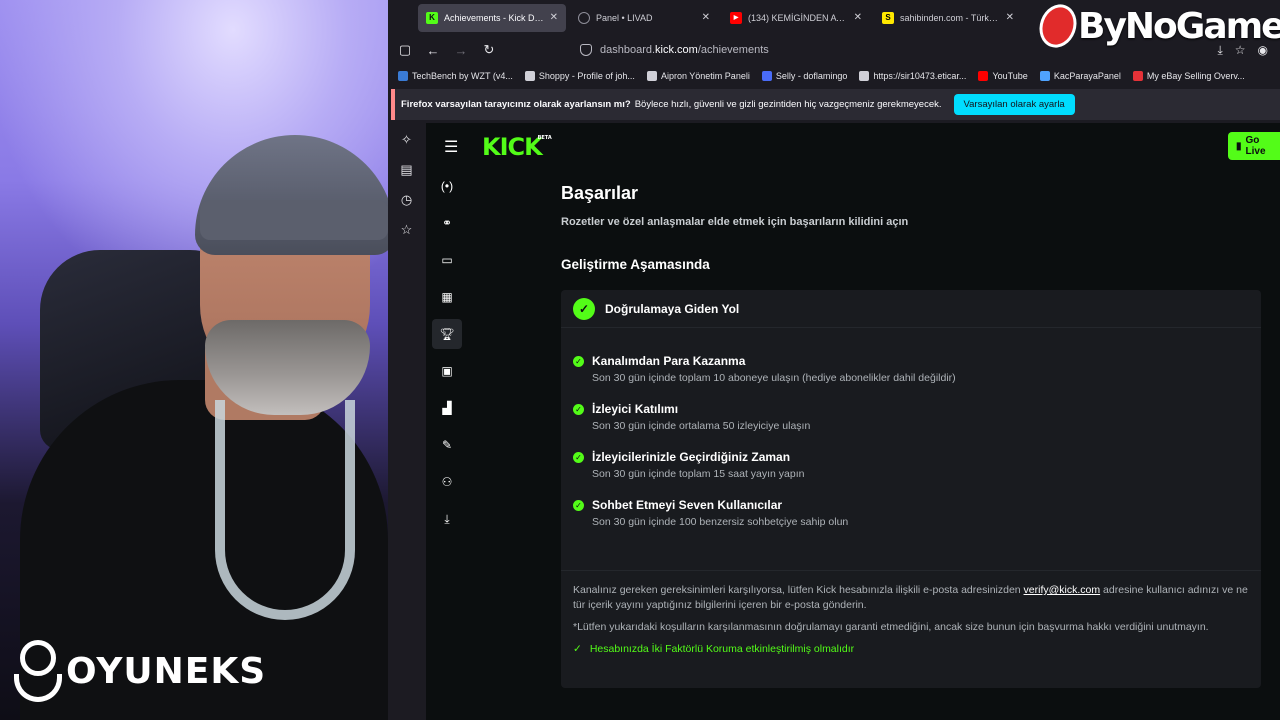 Image resolution: width=1280 pixels, height=720 pixels. I want to click on hamburger-menu-icon: ☰, so click(452, 147).